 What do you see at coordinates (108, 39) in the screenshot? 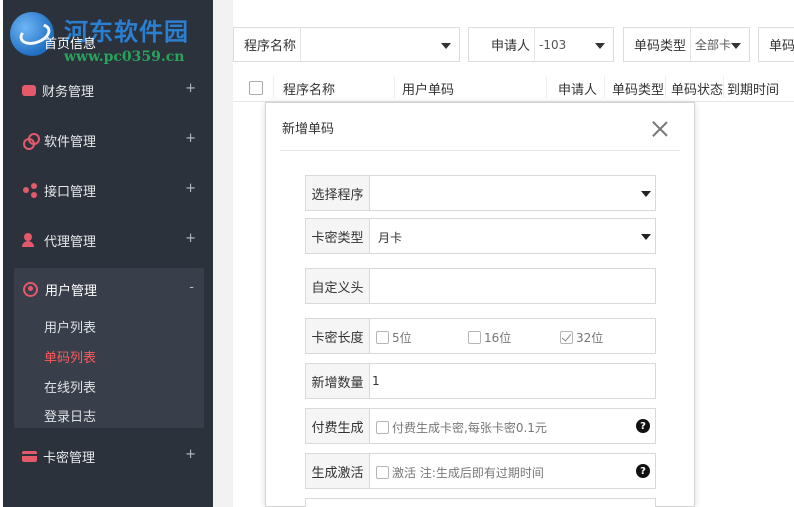
I see `watermark-logo: 河东软件园 www.pc0359.cn` at bounding box center [108, 39].